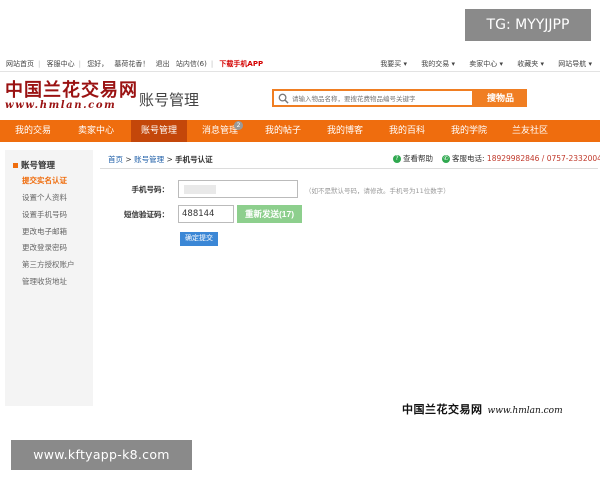 Image resolution: width=600 pixels, height=480 pixels. Describe the element at coordinates (199, 239) in the screenshot. I see `submit-button: 确定提交` at that location.